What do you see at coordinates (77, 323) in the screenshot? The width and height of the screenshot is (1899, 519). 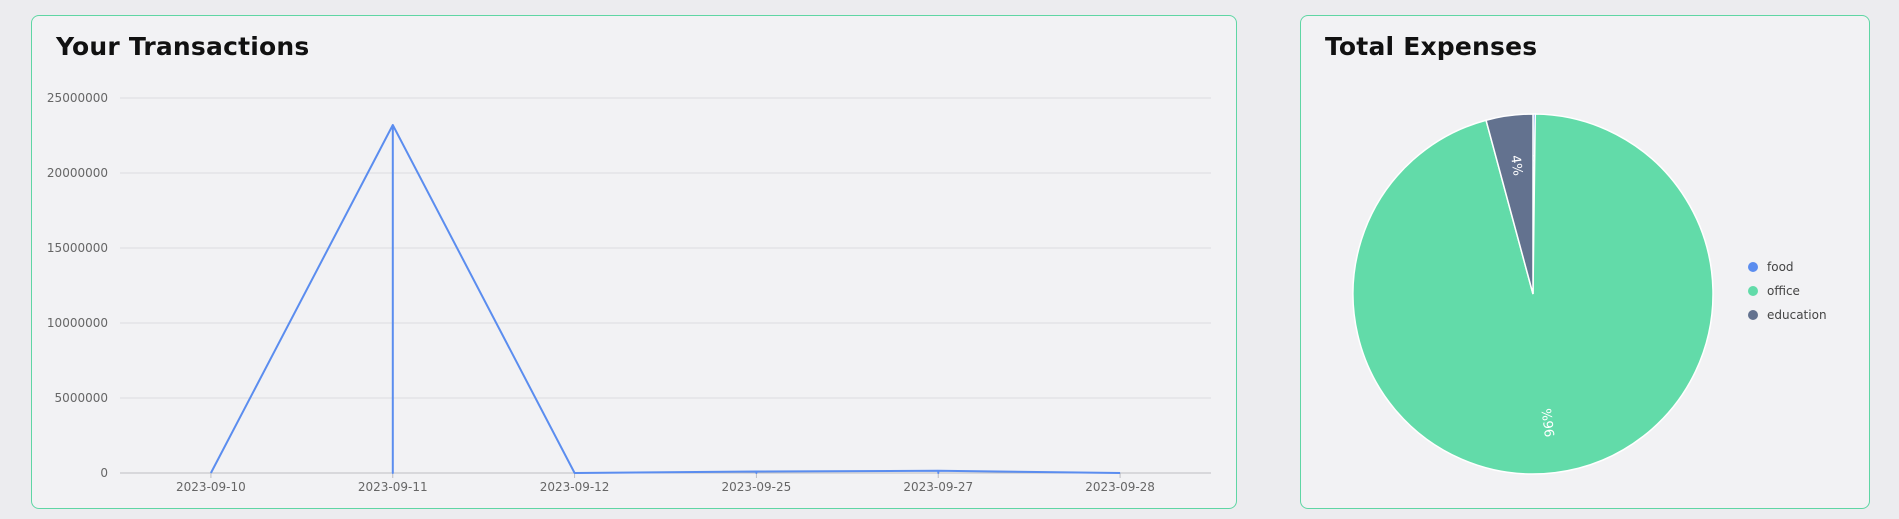 I see `y-tick-label: 10000000` at bounding box center [77, 323].